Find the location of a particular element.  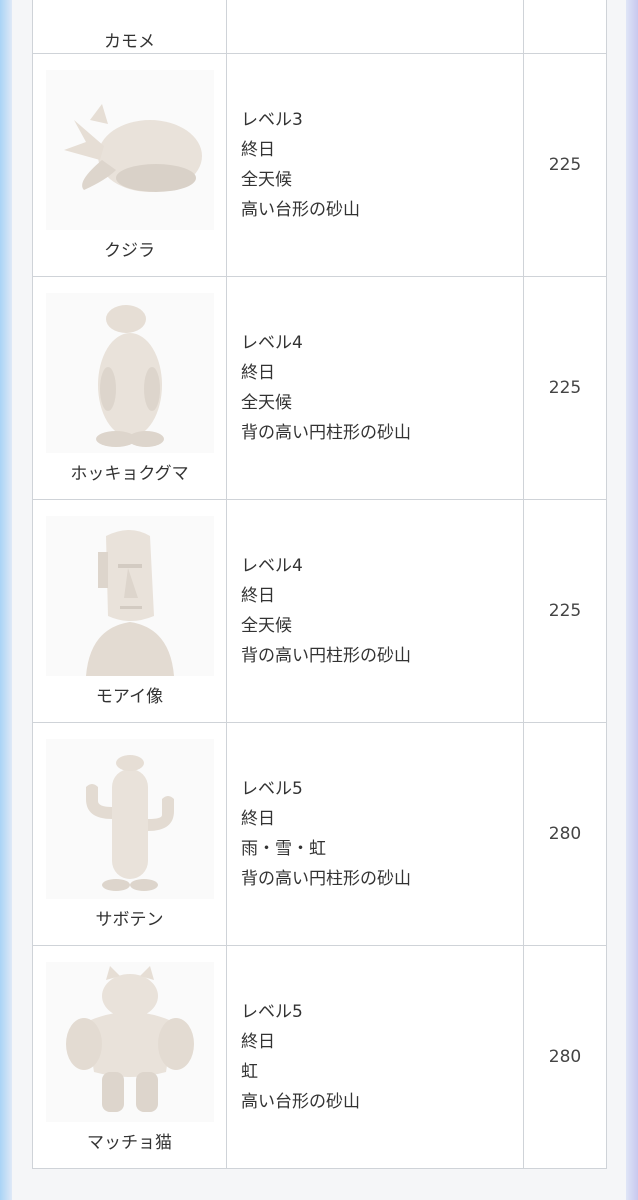

sculpture-cell: カモメ is located at coordinates (129, 27).